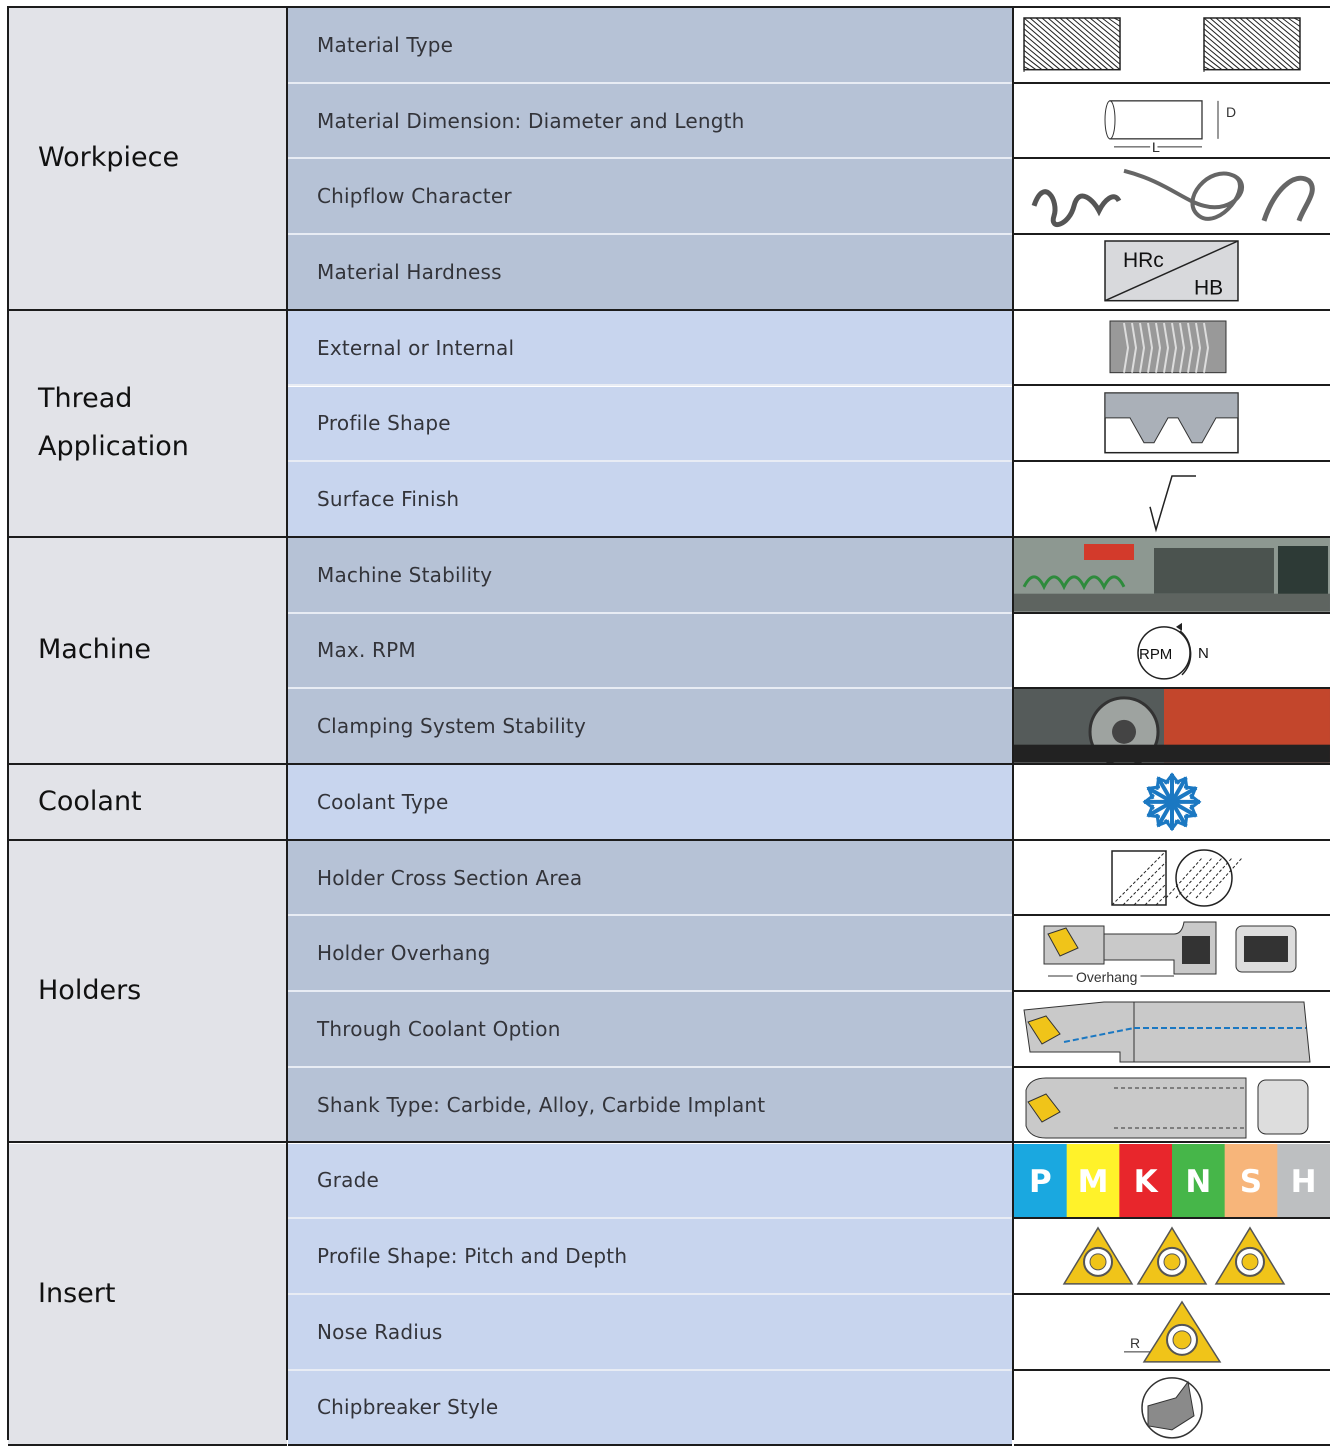 The height and width of the screenshot is (1446, 1330). Describe the element at coordinates (94, 650) in the screenshot. I see `category-label: Machine` at that location.